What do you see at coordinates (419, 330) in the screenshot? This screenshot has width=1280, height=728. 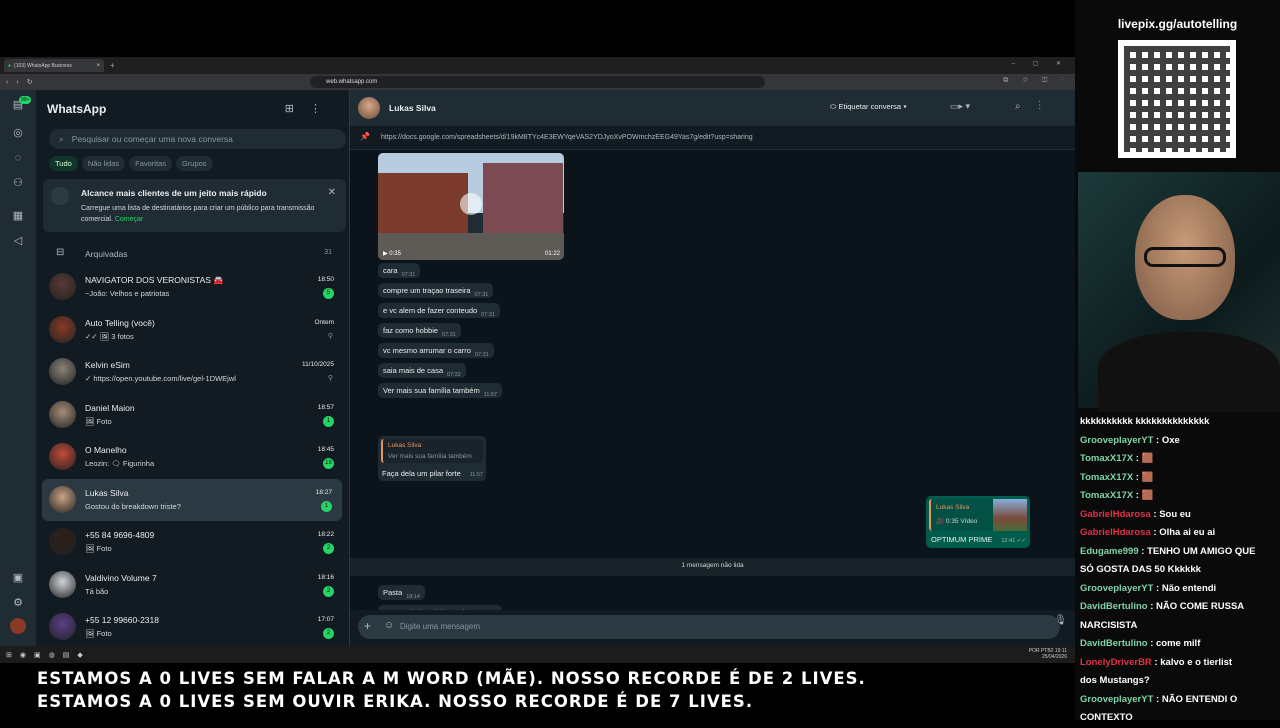 I see `incoming-message: faz como hobbie 07:31` at bounding box center [419, 330].